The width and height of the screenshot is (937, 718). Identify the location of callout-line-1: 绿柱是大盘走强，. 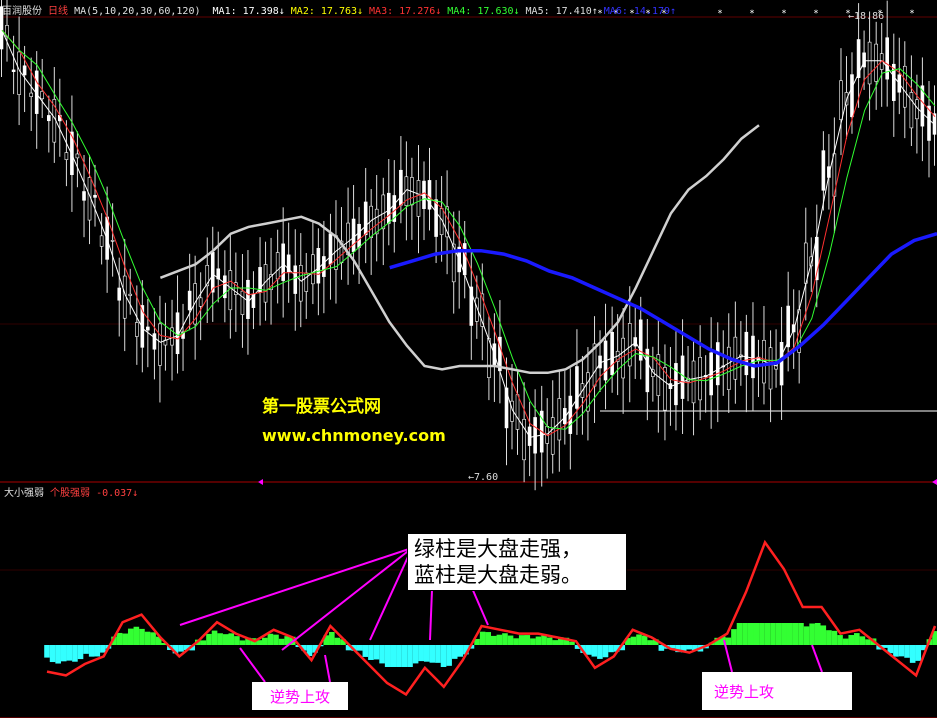
(498, 549).